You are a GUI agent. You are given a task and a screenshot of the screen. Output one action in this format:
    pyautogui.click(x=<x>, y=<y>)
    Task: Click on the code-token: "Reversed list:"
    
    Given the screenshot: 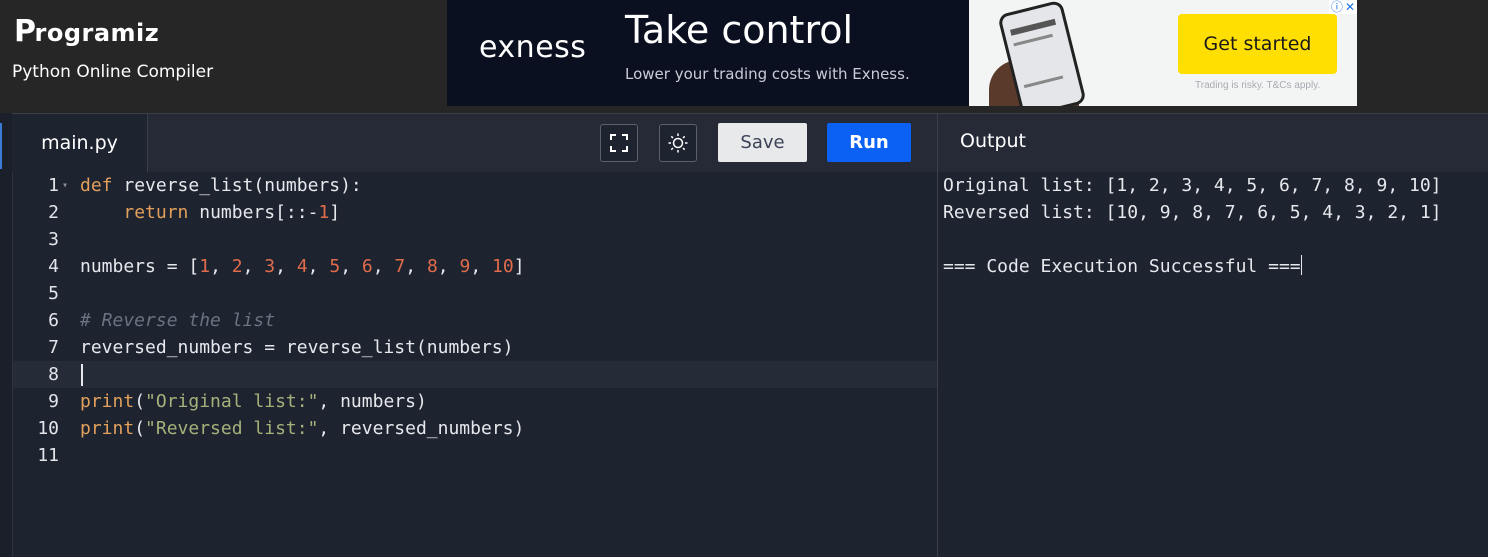 What is the action you would take?
    pyautogui.click(x=232, y=428)
    